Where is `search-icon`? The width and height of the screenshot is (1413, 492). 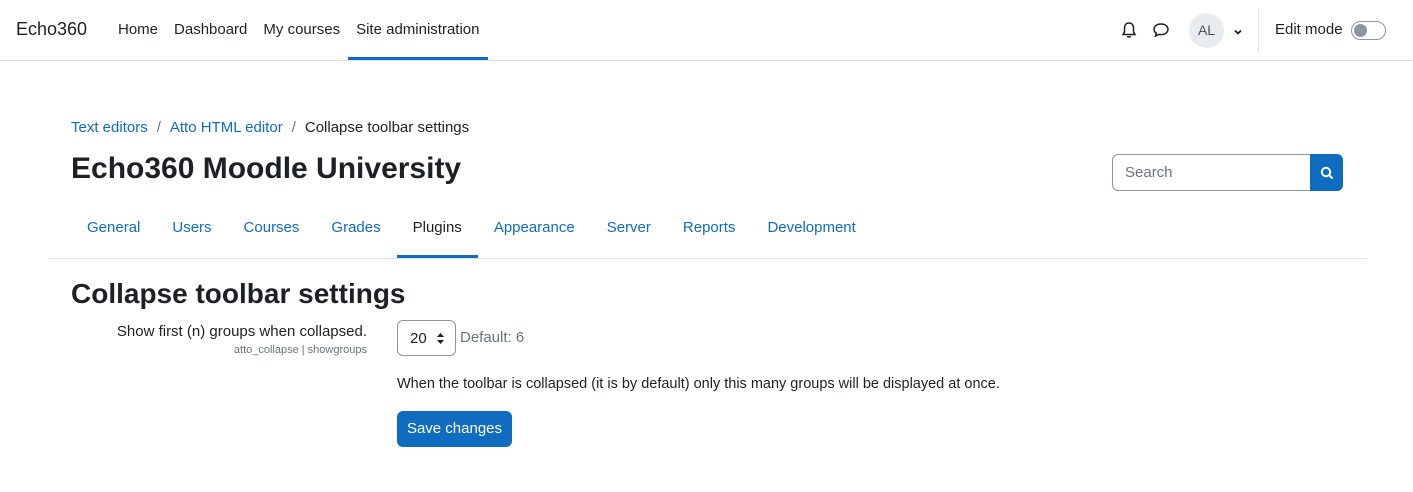
search-icon is located at coordinates (1326, 172).